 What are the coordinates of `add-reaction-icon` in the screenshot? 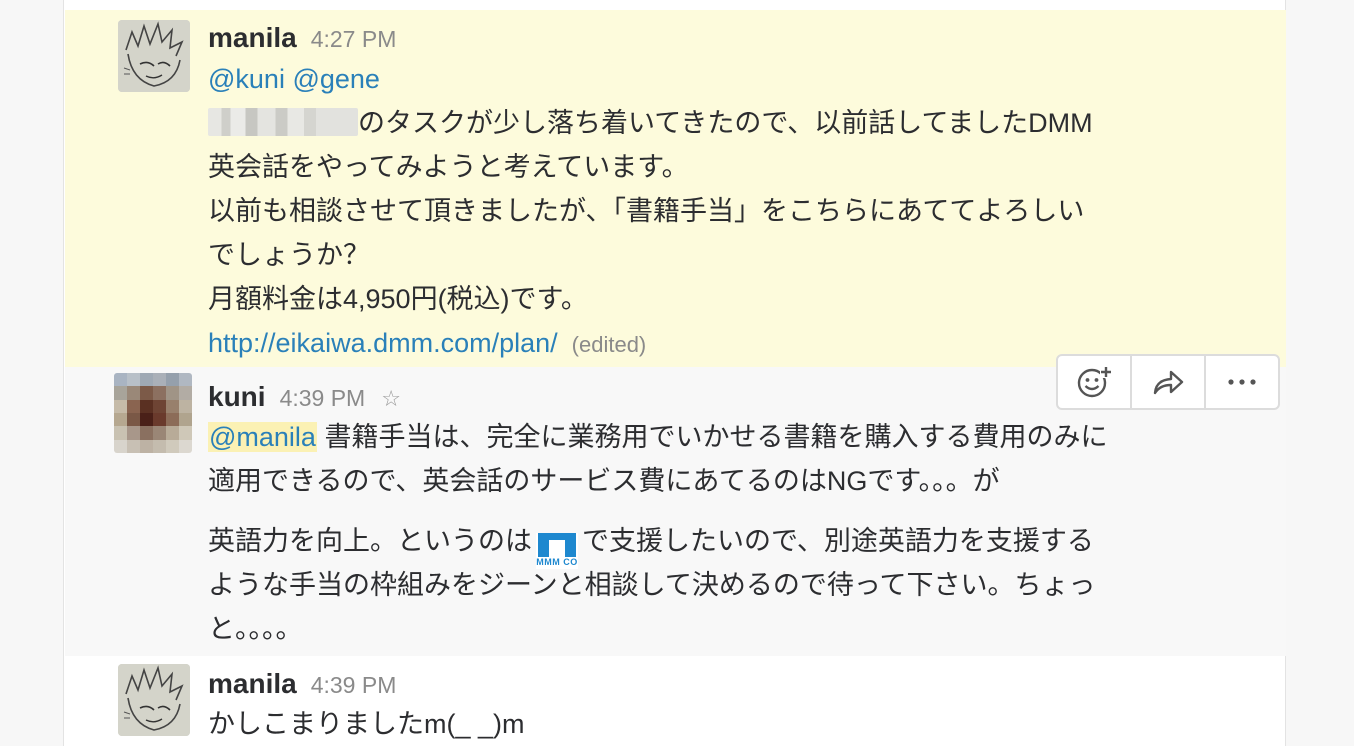 It's located at (1094, 382).